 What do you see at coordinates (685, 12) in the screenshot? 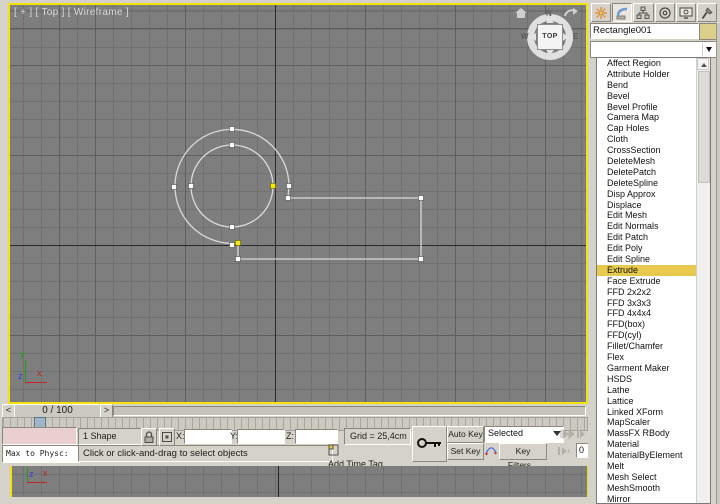
I see `tab-display` at bounding box center [685, 12].